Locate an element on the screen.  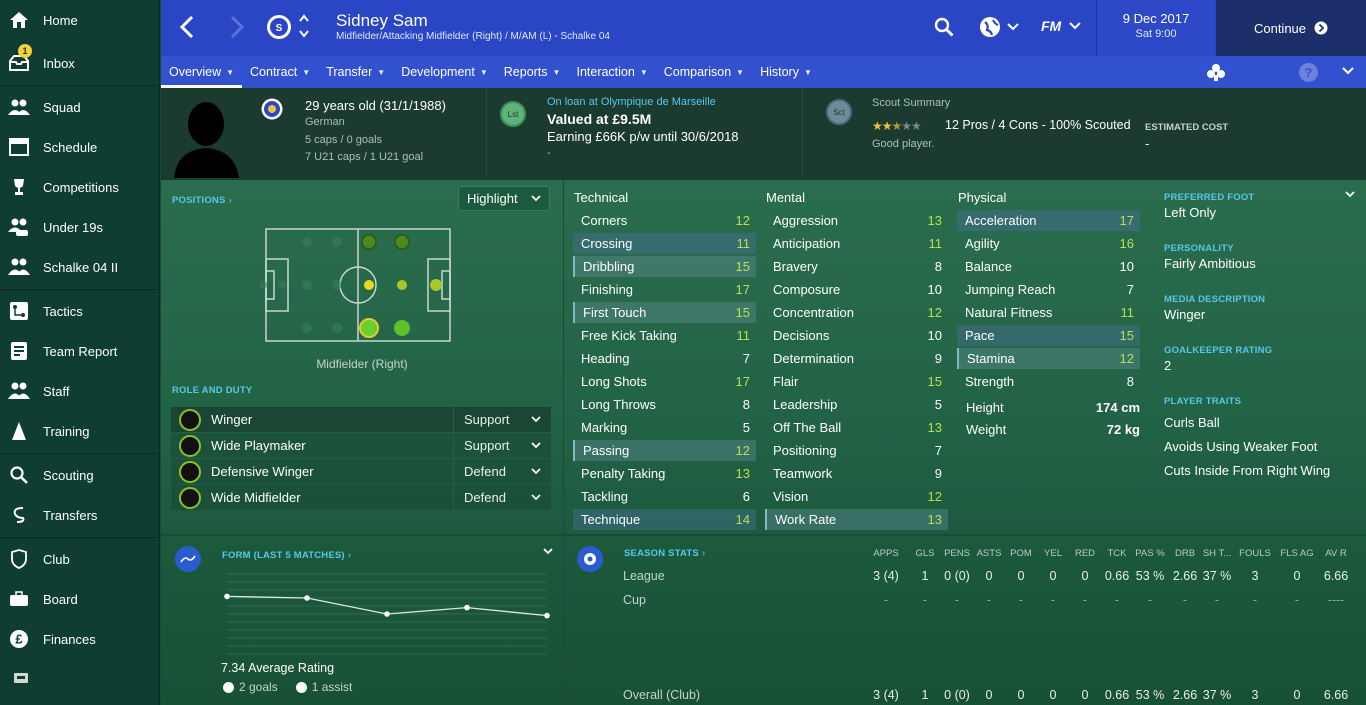
attribute-row: Heading 7 is located at coordinates (664, 358).